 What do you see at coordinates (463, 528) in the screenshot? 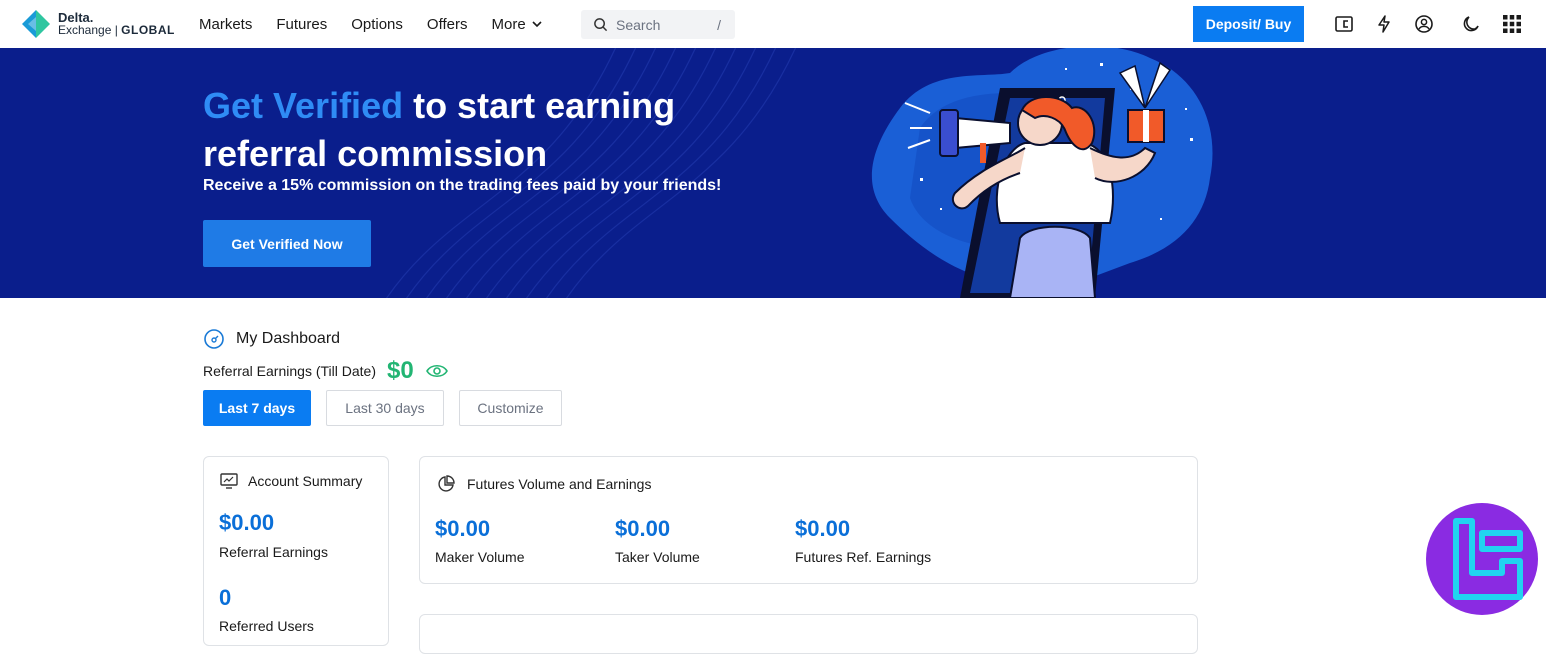
I see `maker-volume-value: $0.00` at bounding box center [463, 528].